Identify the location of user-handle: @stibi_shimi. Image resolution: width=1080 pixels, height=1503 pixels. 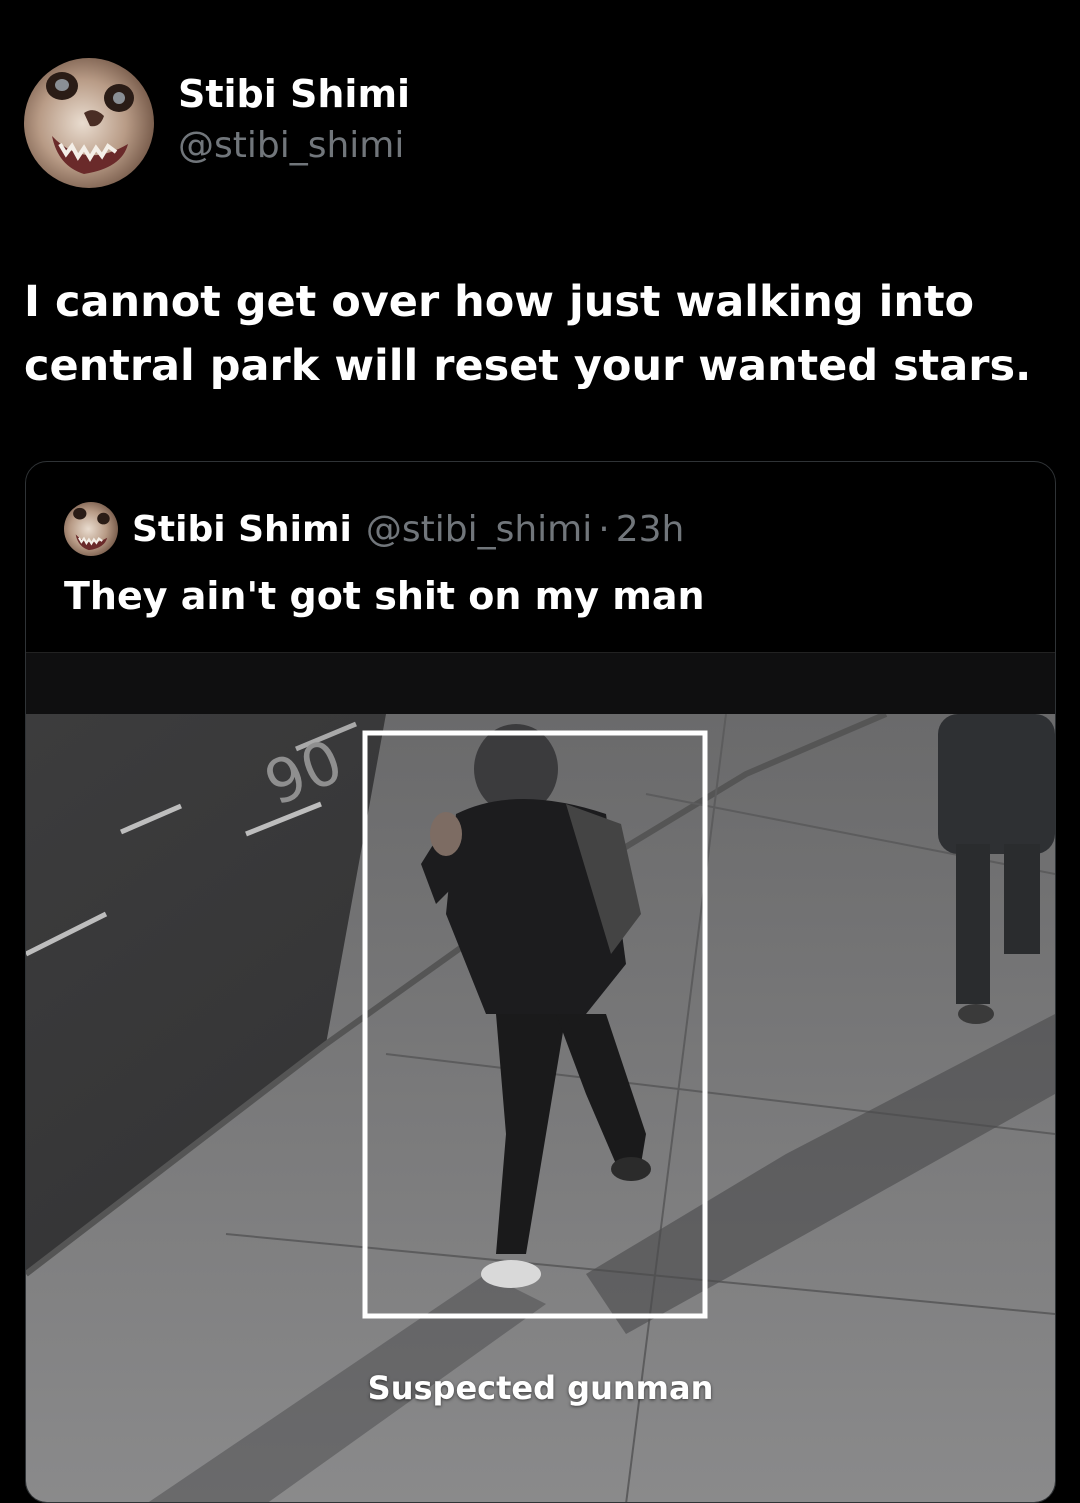
(294, 146).